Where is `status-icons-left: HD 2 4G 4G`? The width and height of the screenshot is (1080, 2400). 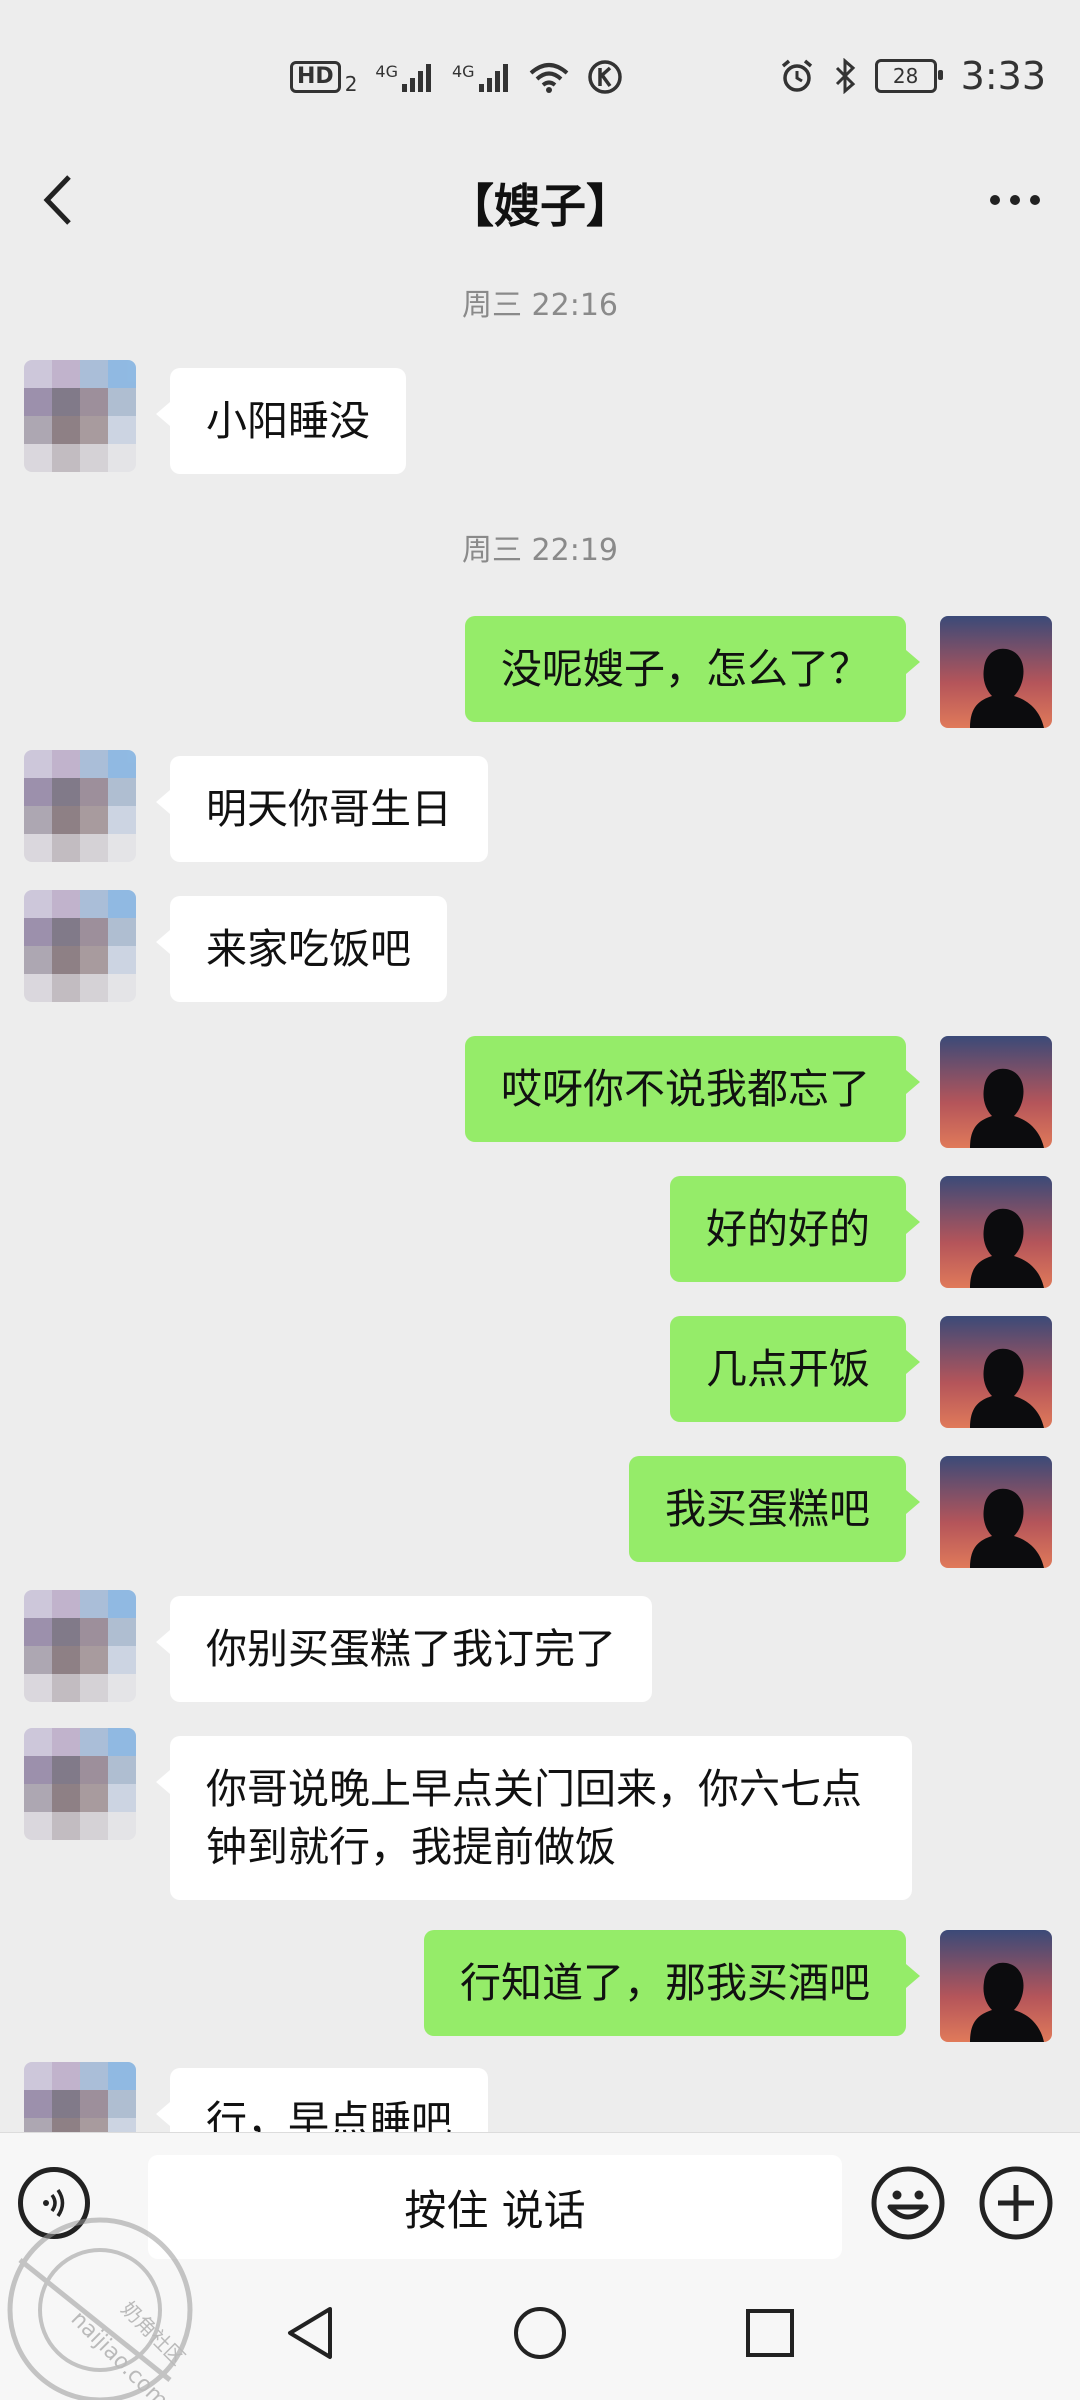 status-icons-left: HD 2 4G 4G is located at coordinates (456, 77).